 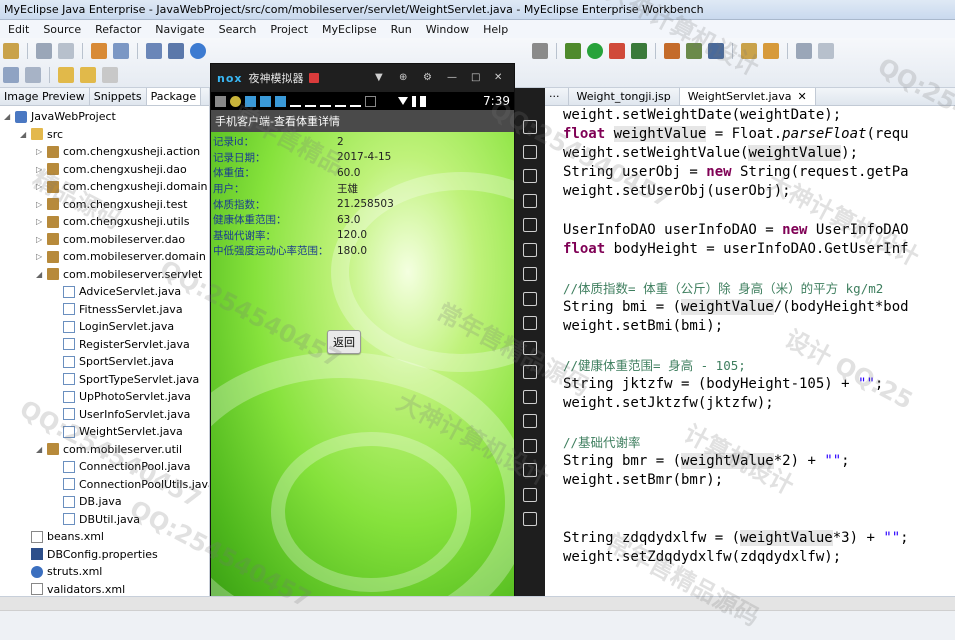 What do you see at coordinates (530, 151) in the screenshot?
I see `keyboard-icon` at bounding box center [530, 151].